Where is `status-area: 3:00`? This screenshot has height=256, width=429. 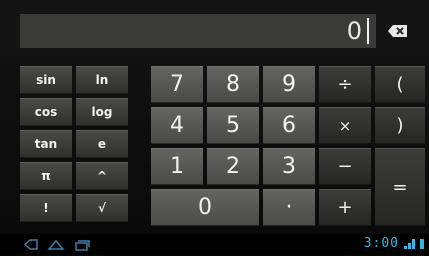 status-area: 3:00 is located at coordinates (394, 243).